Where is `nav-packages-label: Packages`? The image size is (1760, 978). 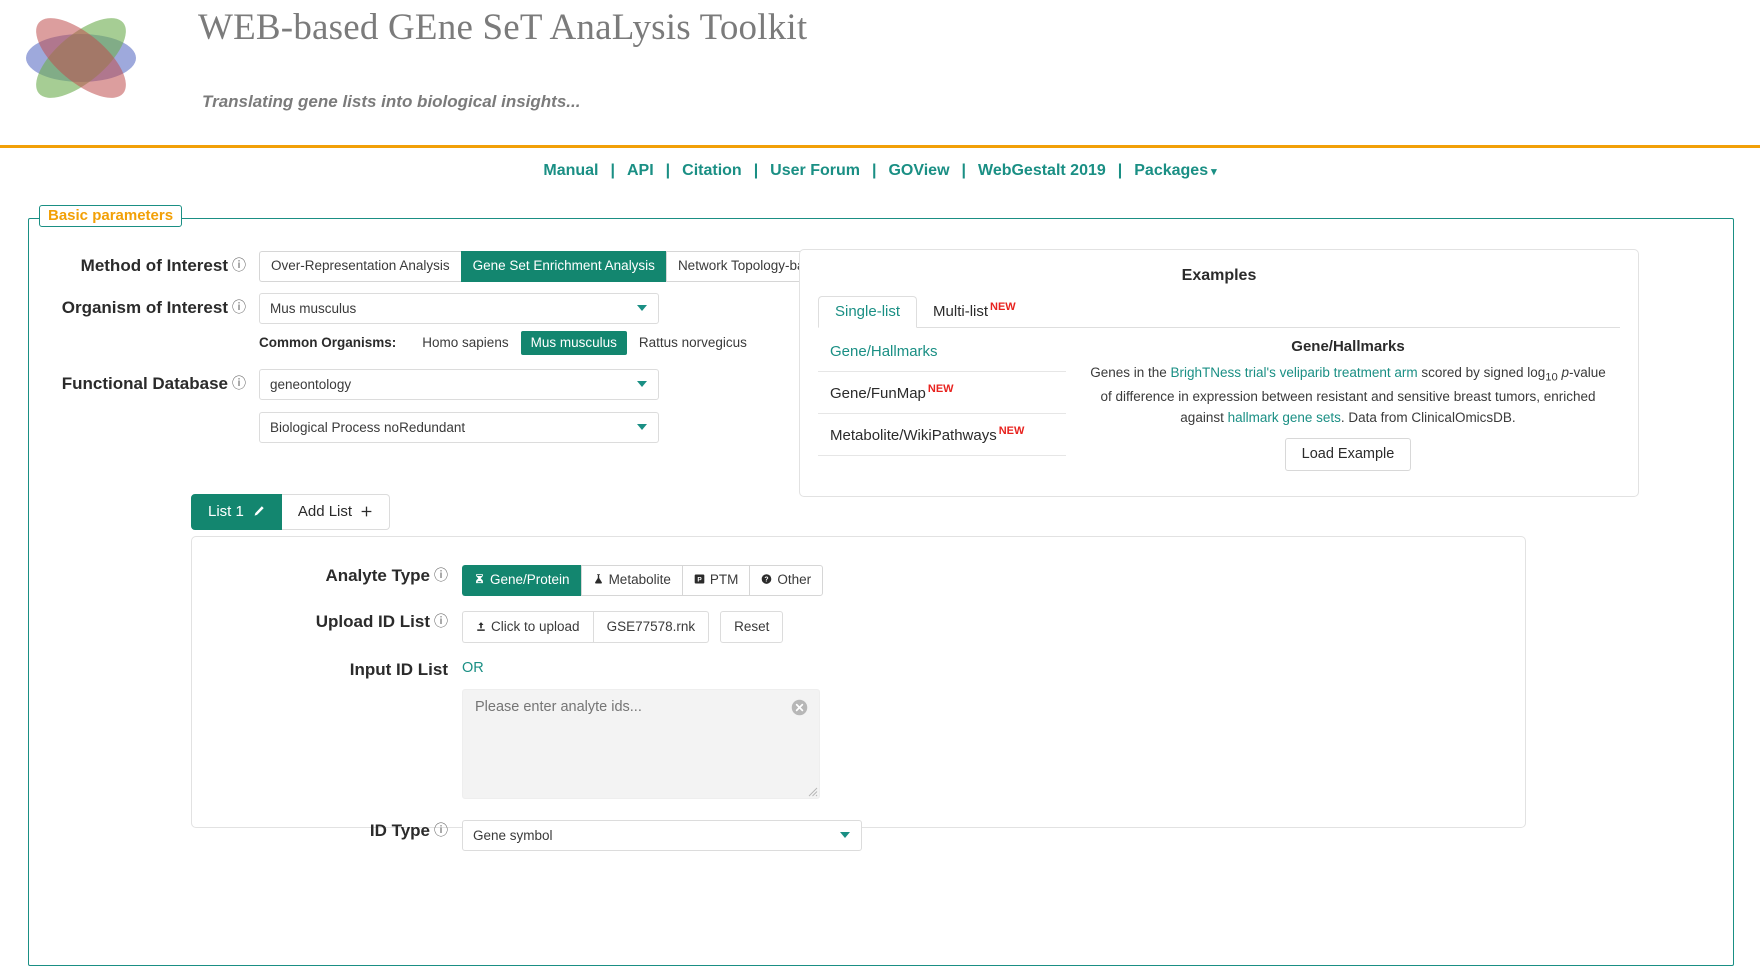
nav-packages-label: Packages is located at coordinates (1171, 170).